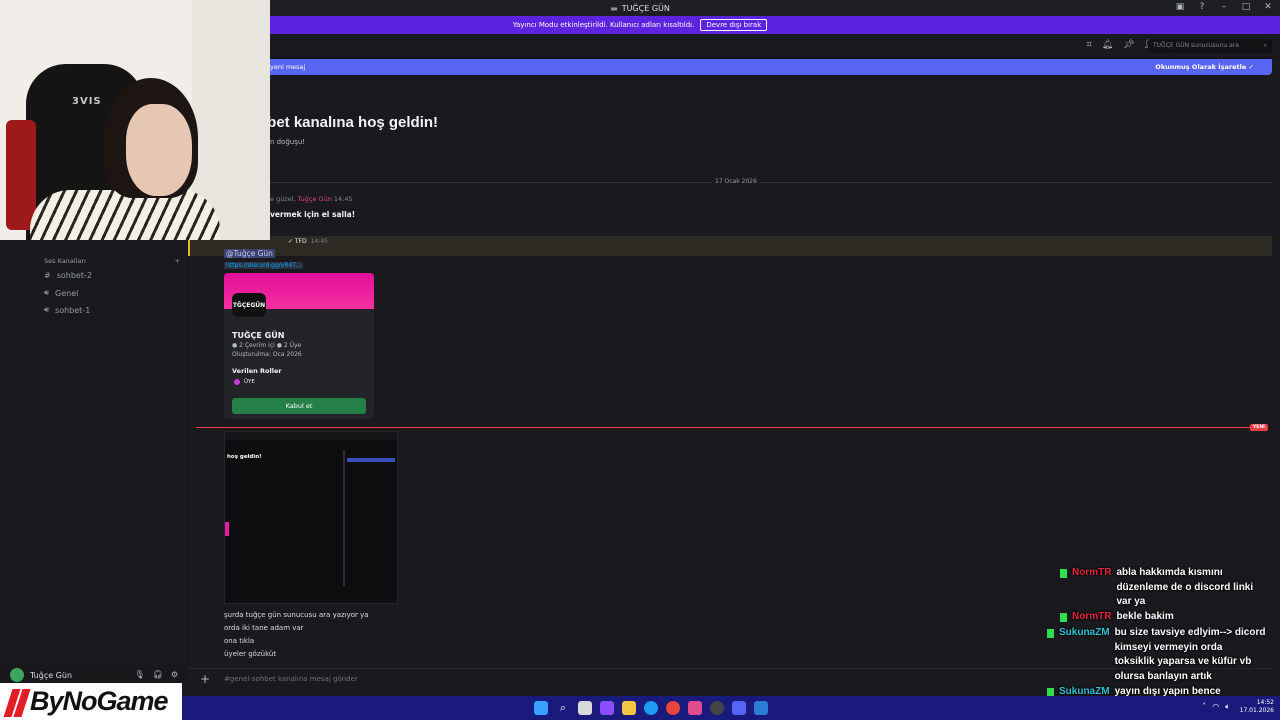  I want to click on chat-text: bekle bakim, so click(1145, 616).